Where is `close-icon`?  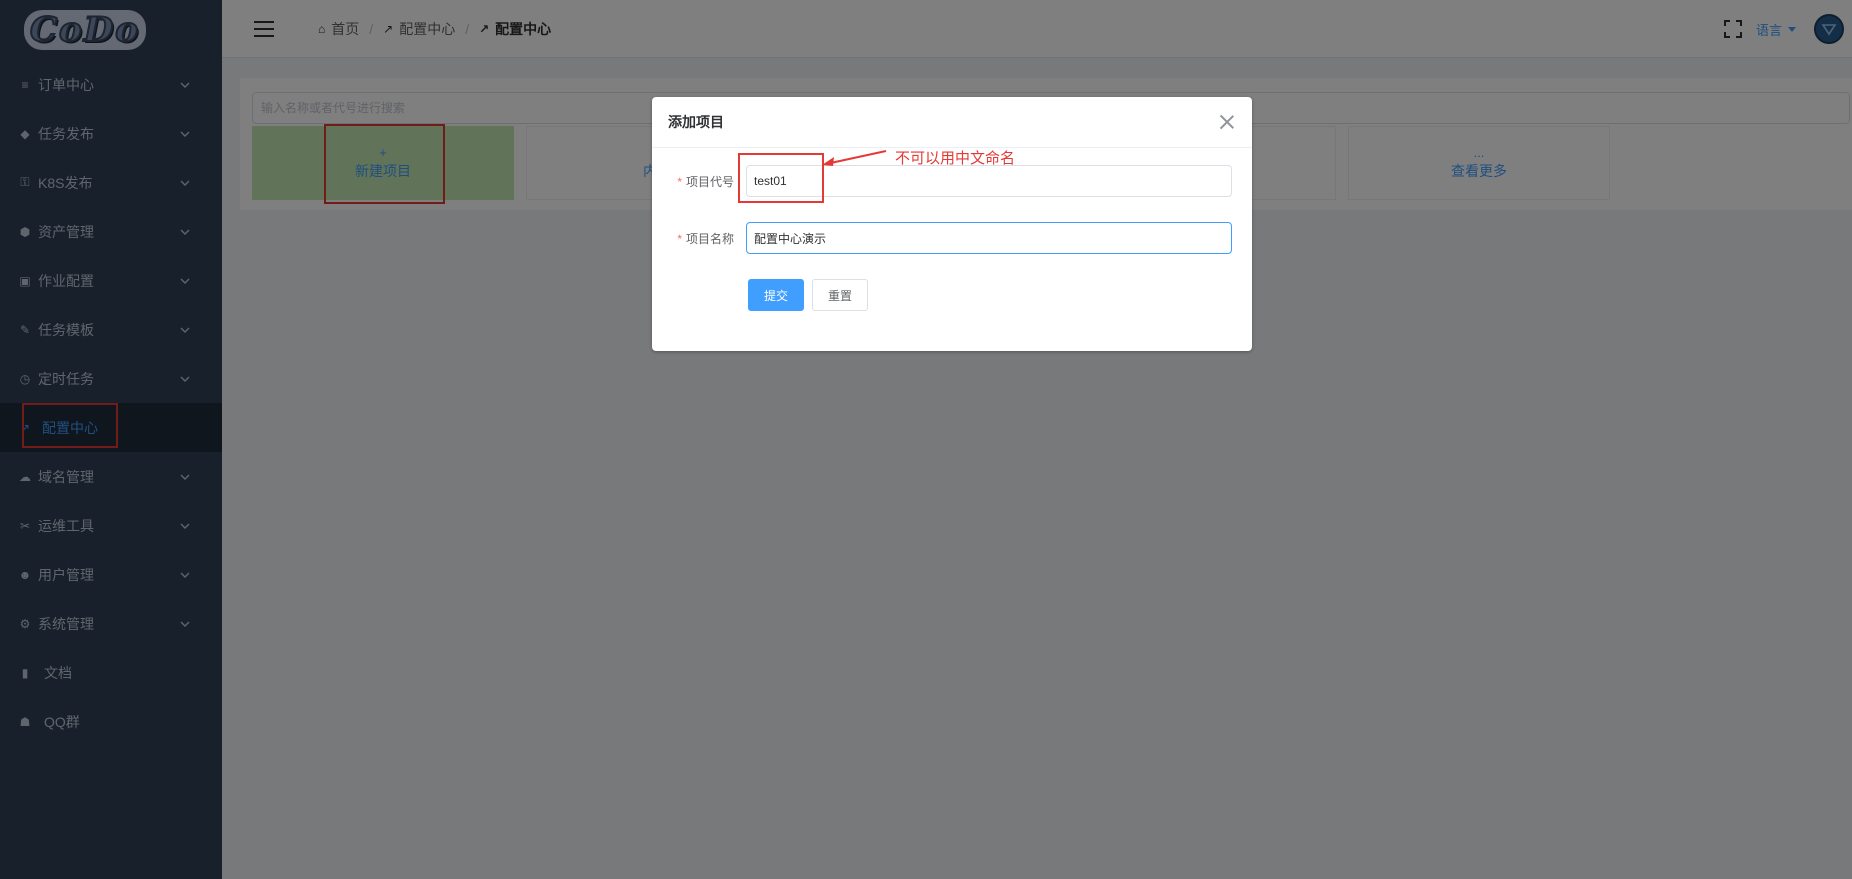
close-icon is located at coordinates (1227, 122).